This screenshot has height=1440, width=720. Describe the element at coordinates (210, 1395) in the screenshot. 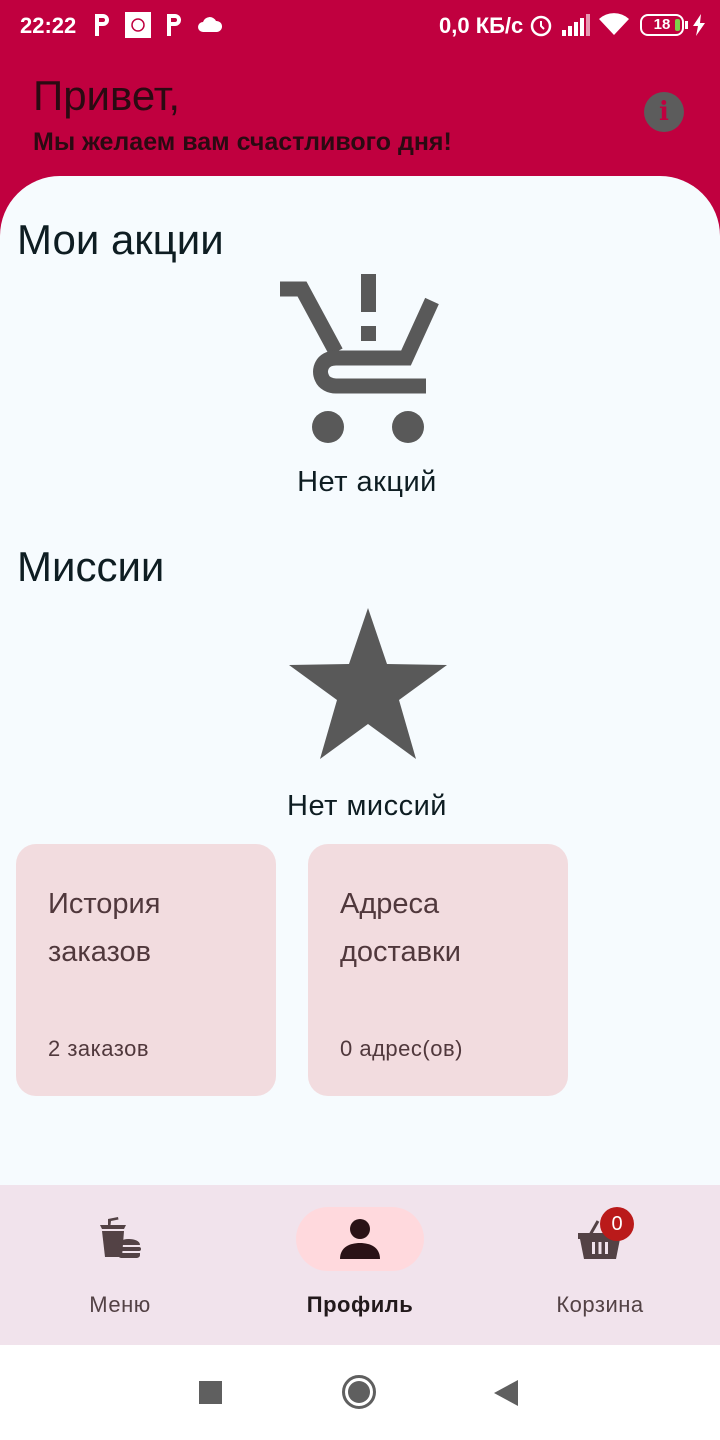

I see `recent-apps-button` at that location.